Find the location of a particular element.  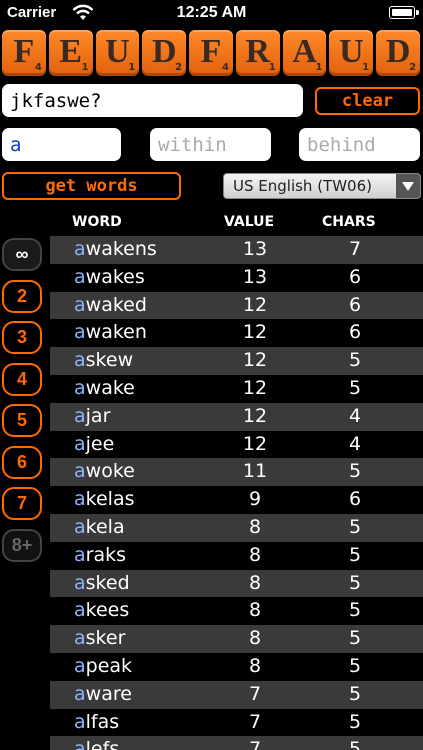

word-rest: lefs is located at coordinates (102, 744).